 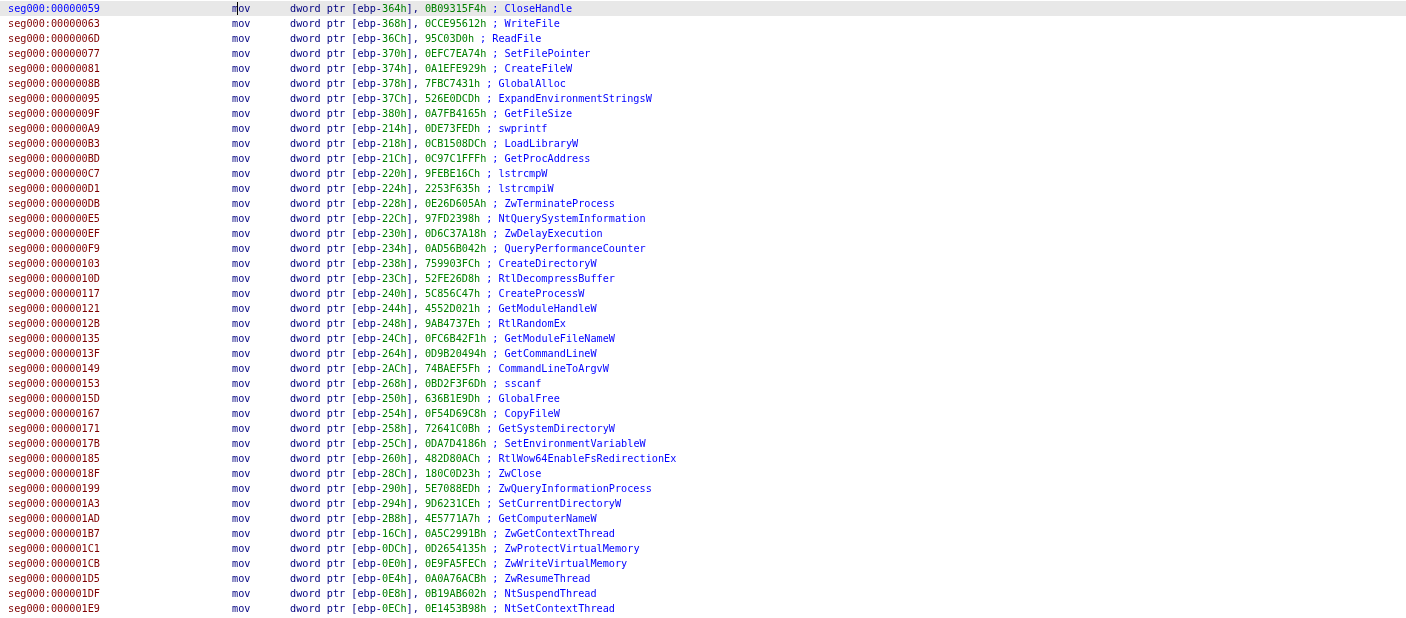 What do you see at coordinates (553, 608) in the screenshot?
I see `comment: ; NtSetContextThread` at bounding box center [553, 608].